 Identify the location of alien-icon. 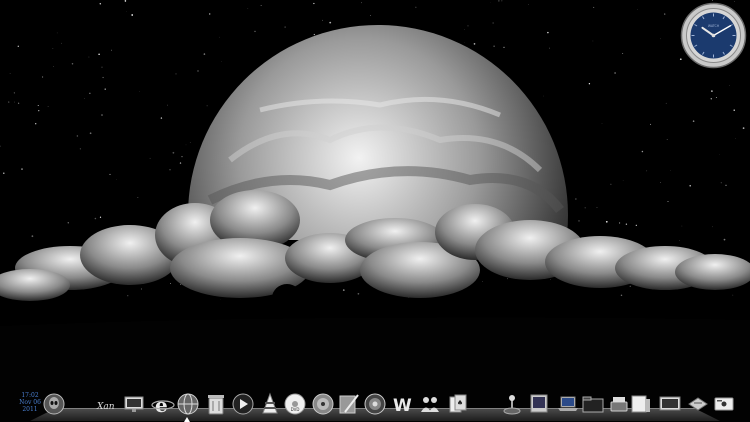
(54, 404).